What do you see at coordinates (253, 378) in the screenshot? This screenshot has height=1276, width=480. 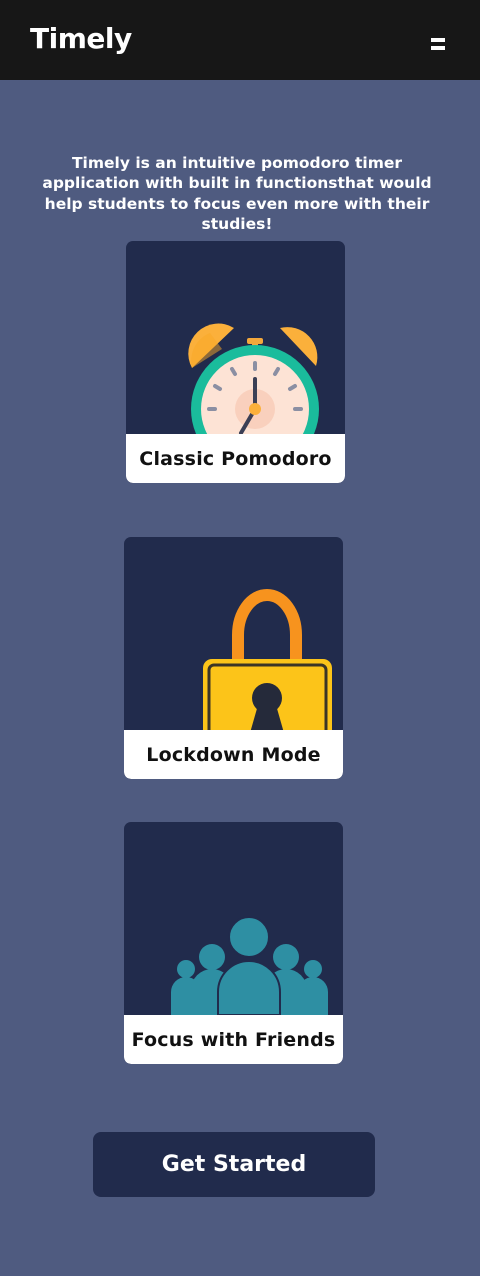 I see `alarm-clock-icon` at bounding box center [253, 378].